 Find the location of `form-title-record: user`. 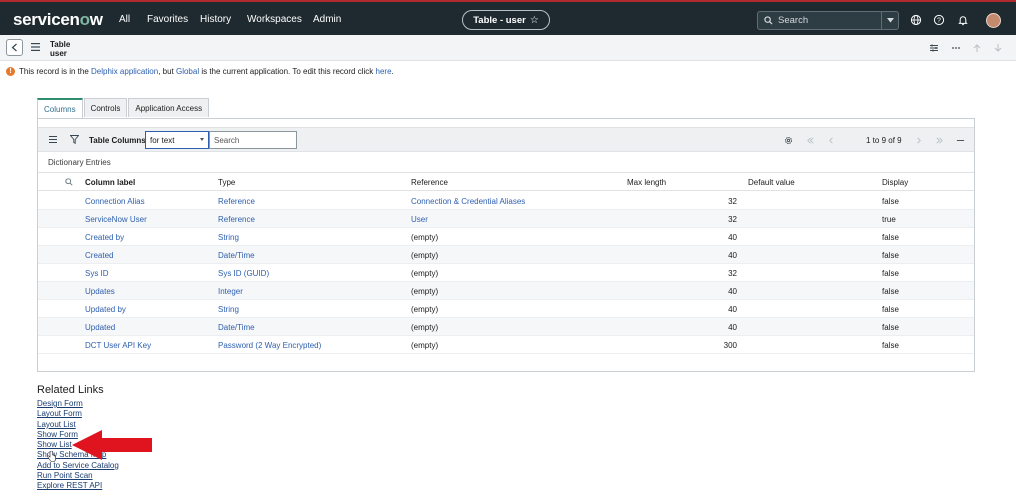

form-title-record: user is located at coordinates (58, 53).